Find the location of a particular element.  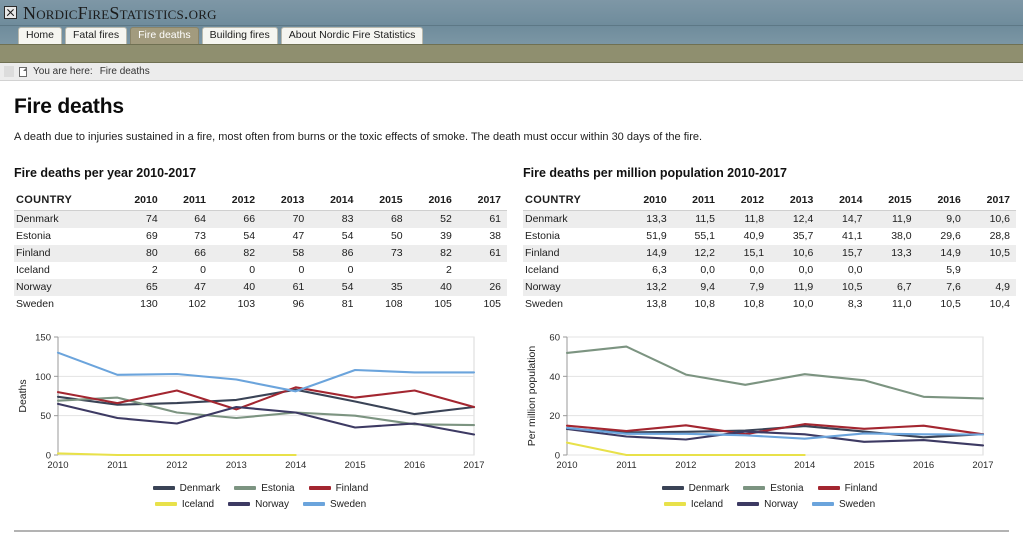

tab-building-fires: Building fires is located at coordinates (239, 35).